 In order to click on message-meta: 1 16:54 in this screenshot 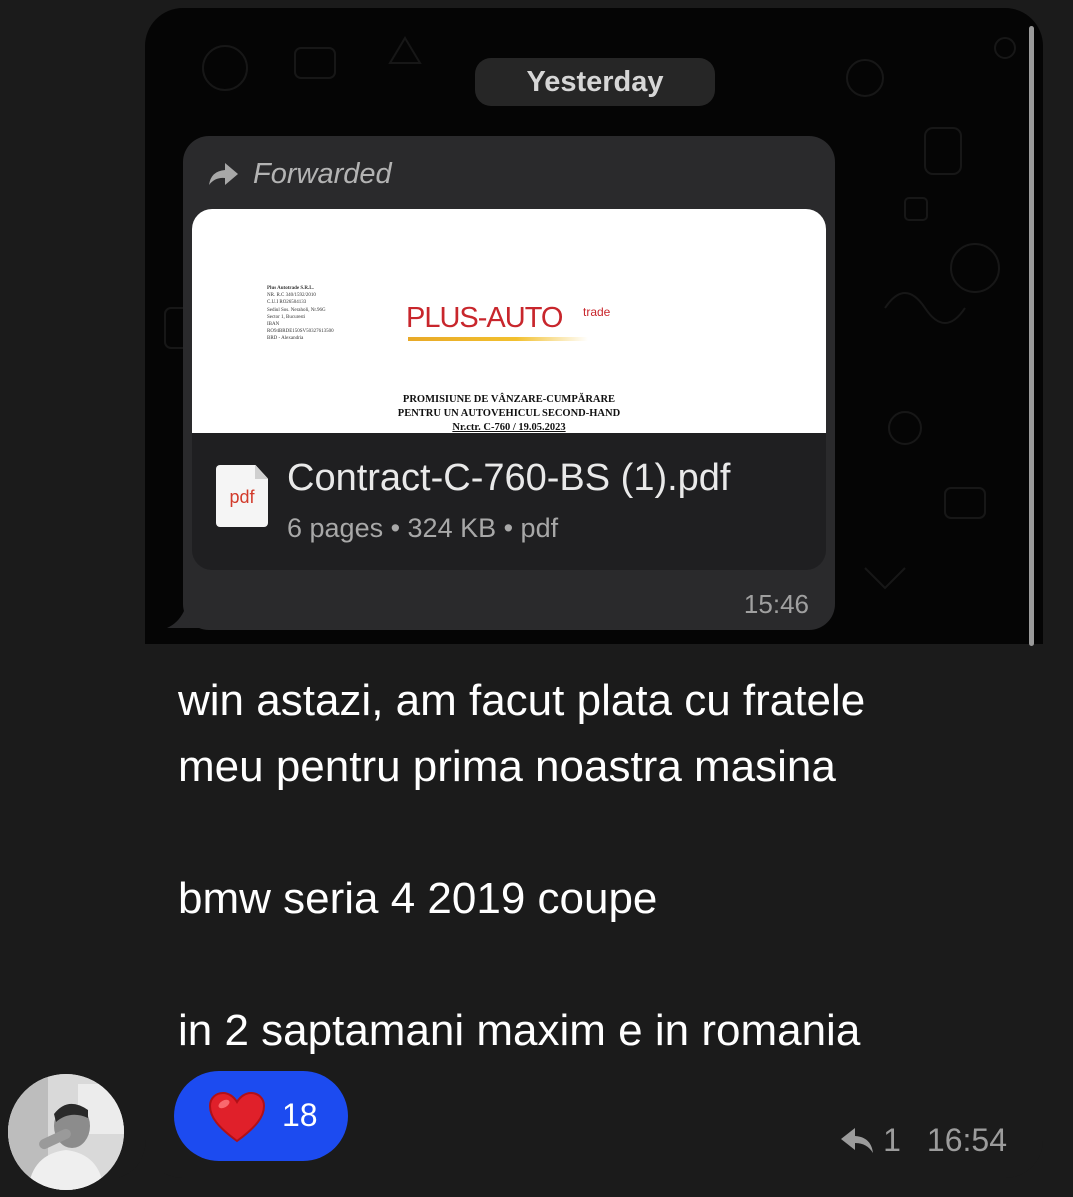, I will do `click(923, 1140)`.